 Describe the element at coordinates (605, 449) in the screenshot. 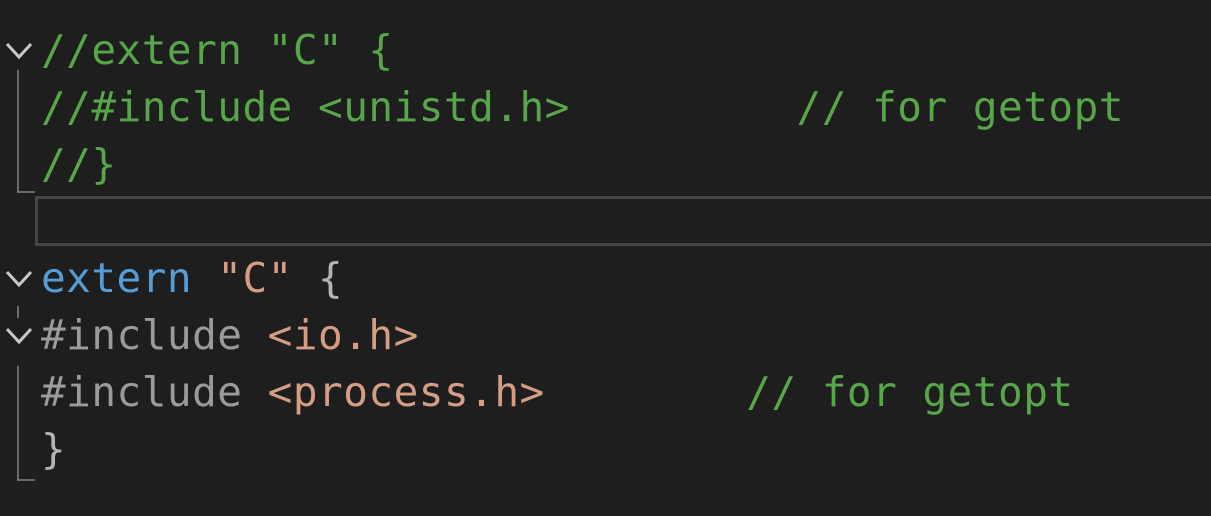

I see `code-line: }` at that location.